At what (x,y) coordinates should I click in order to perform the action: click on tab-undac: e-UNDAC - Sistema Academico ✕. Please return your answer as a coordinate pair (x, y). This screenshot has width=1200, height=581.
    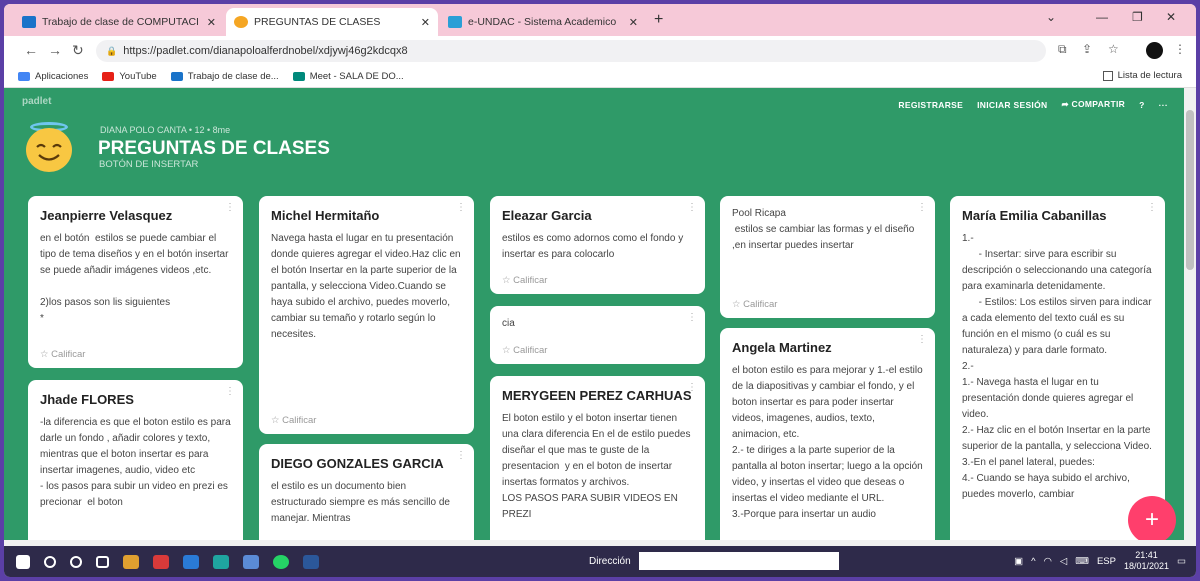
    Looking at the image, I should click on (543, 22).